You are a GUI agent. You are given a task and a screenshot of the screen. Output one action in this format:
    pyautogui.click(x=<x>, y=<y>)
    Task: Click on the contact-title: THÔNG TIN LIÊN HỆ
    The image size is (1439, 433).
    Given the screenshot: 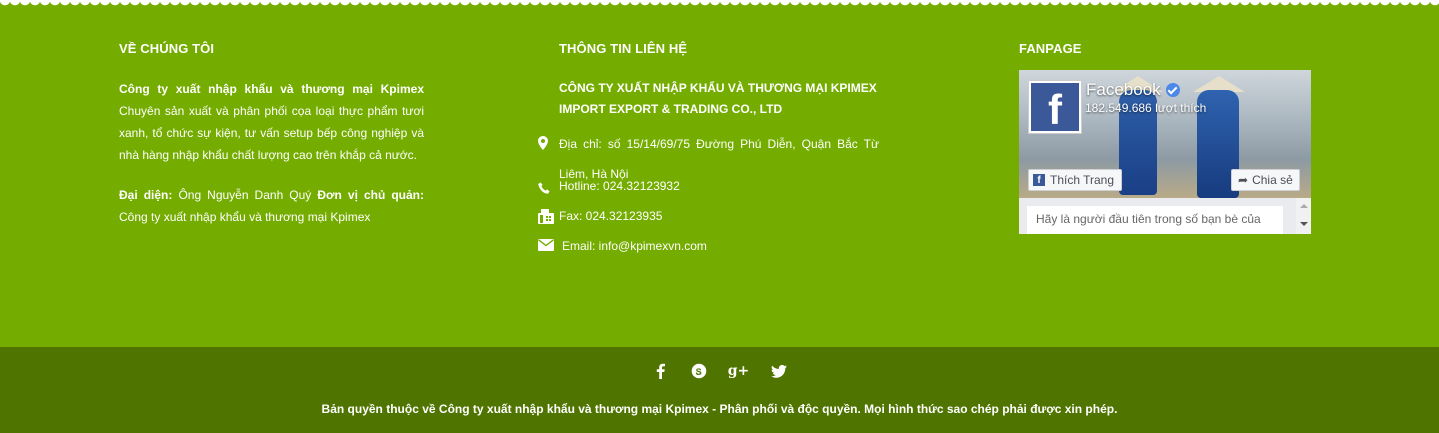 What is the action you would take?
    pyautogui.click(x=623, y=48)
    